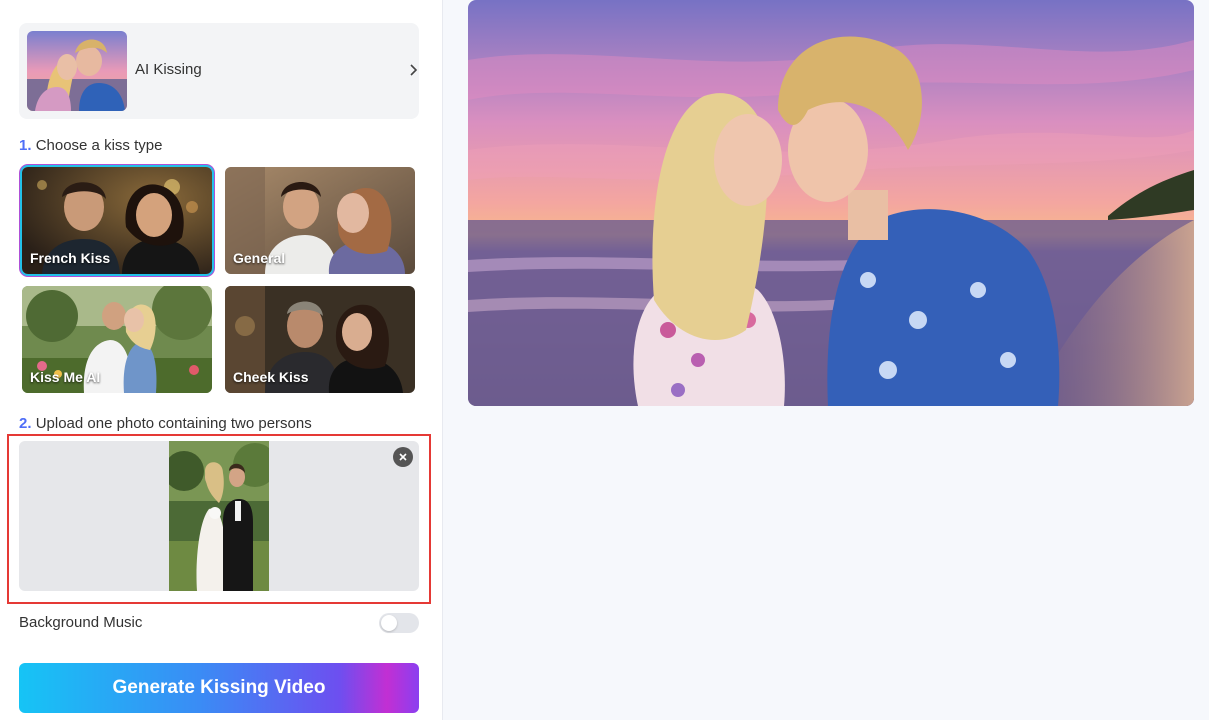 The height and width of the screenshot is (720, 1209). Describe the element at coordinates (25, 423) in the screenshot. I see `step2-number: 2.` at that location.